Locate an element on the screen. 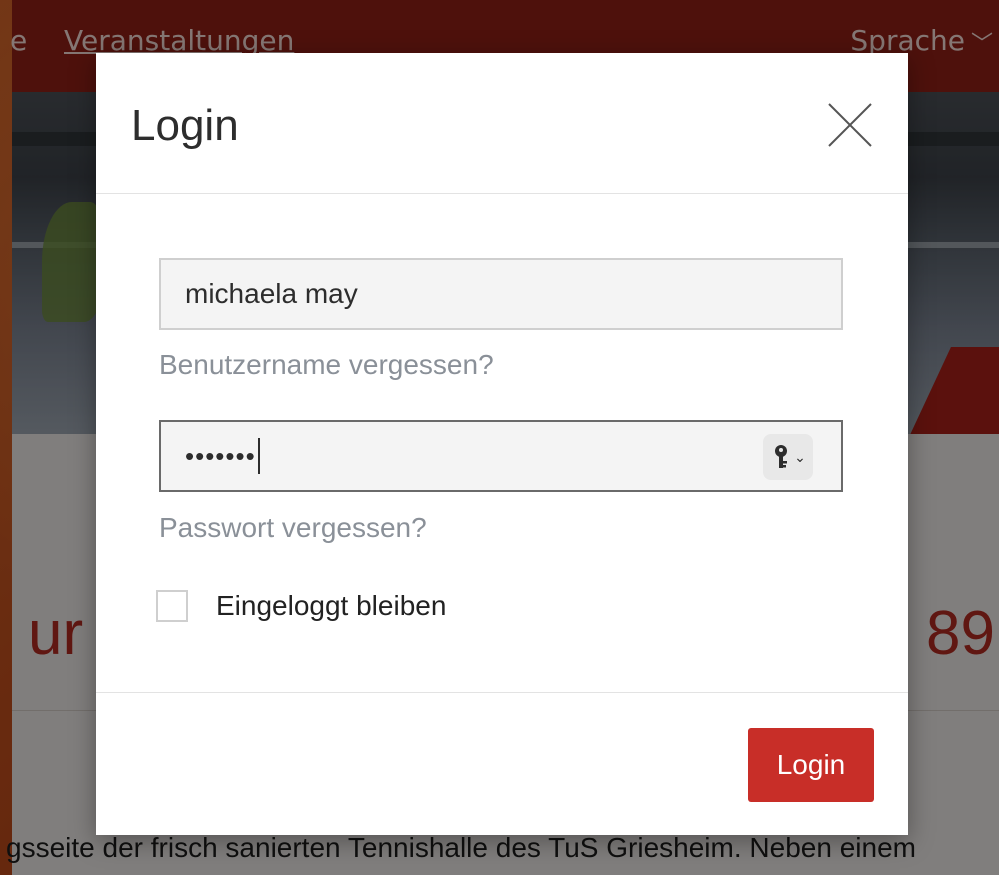 The width and height of the screenshot is (999, 875). close-icon is located at coordinates (850, 125).